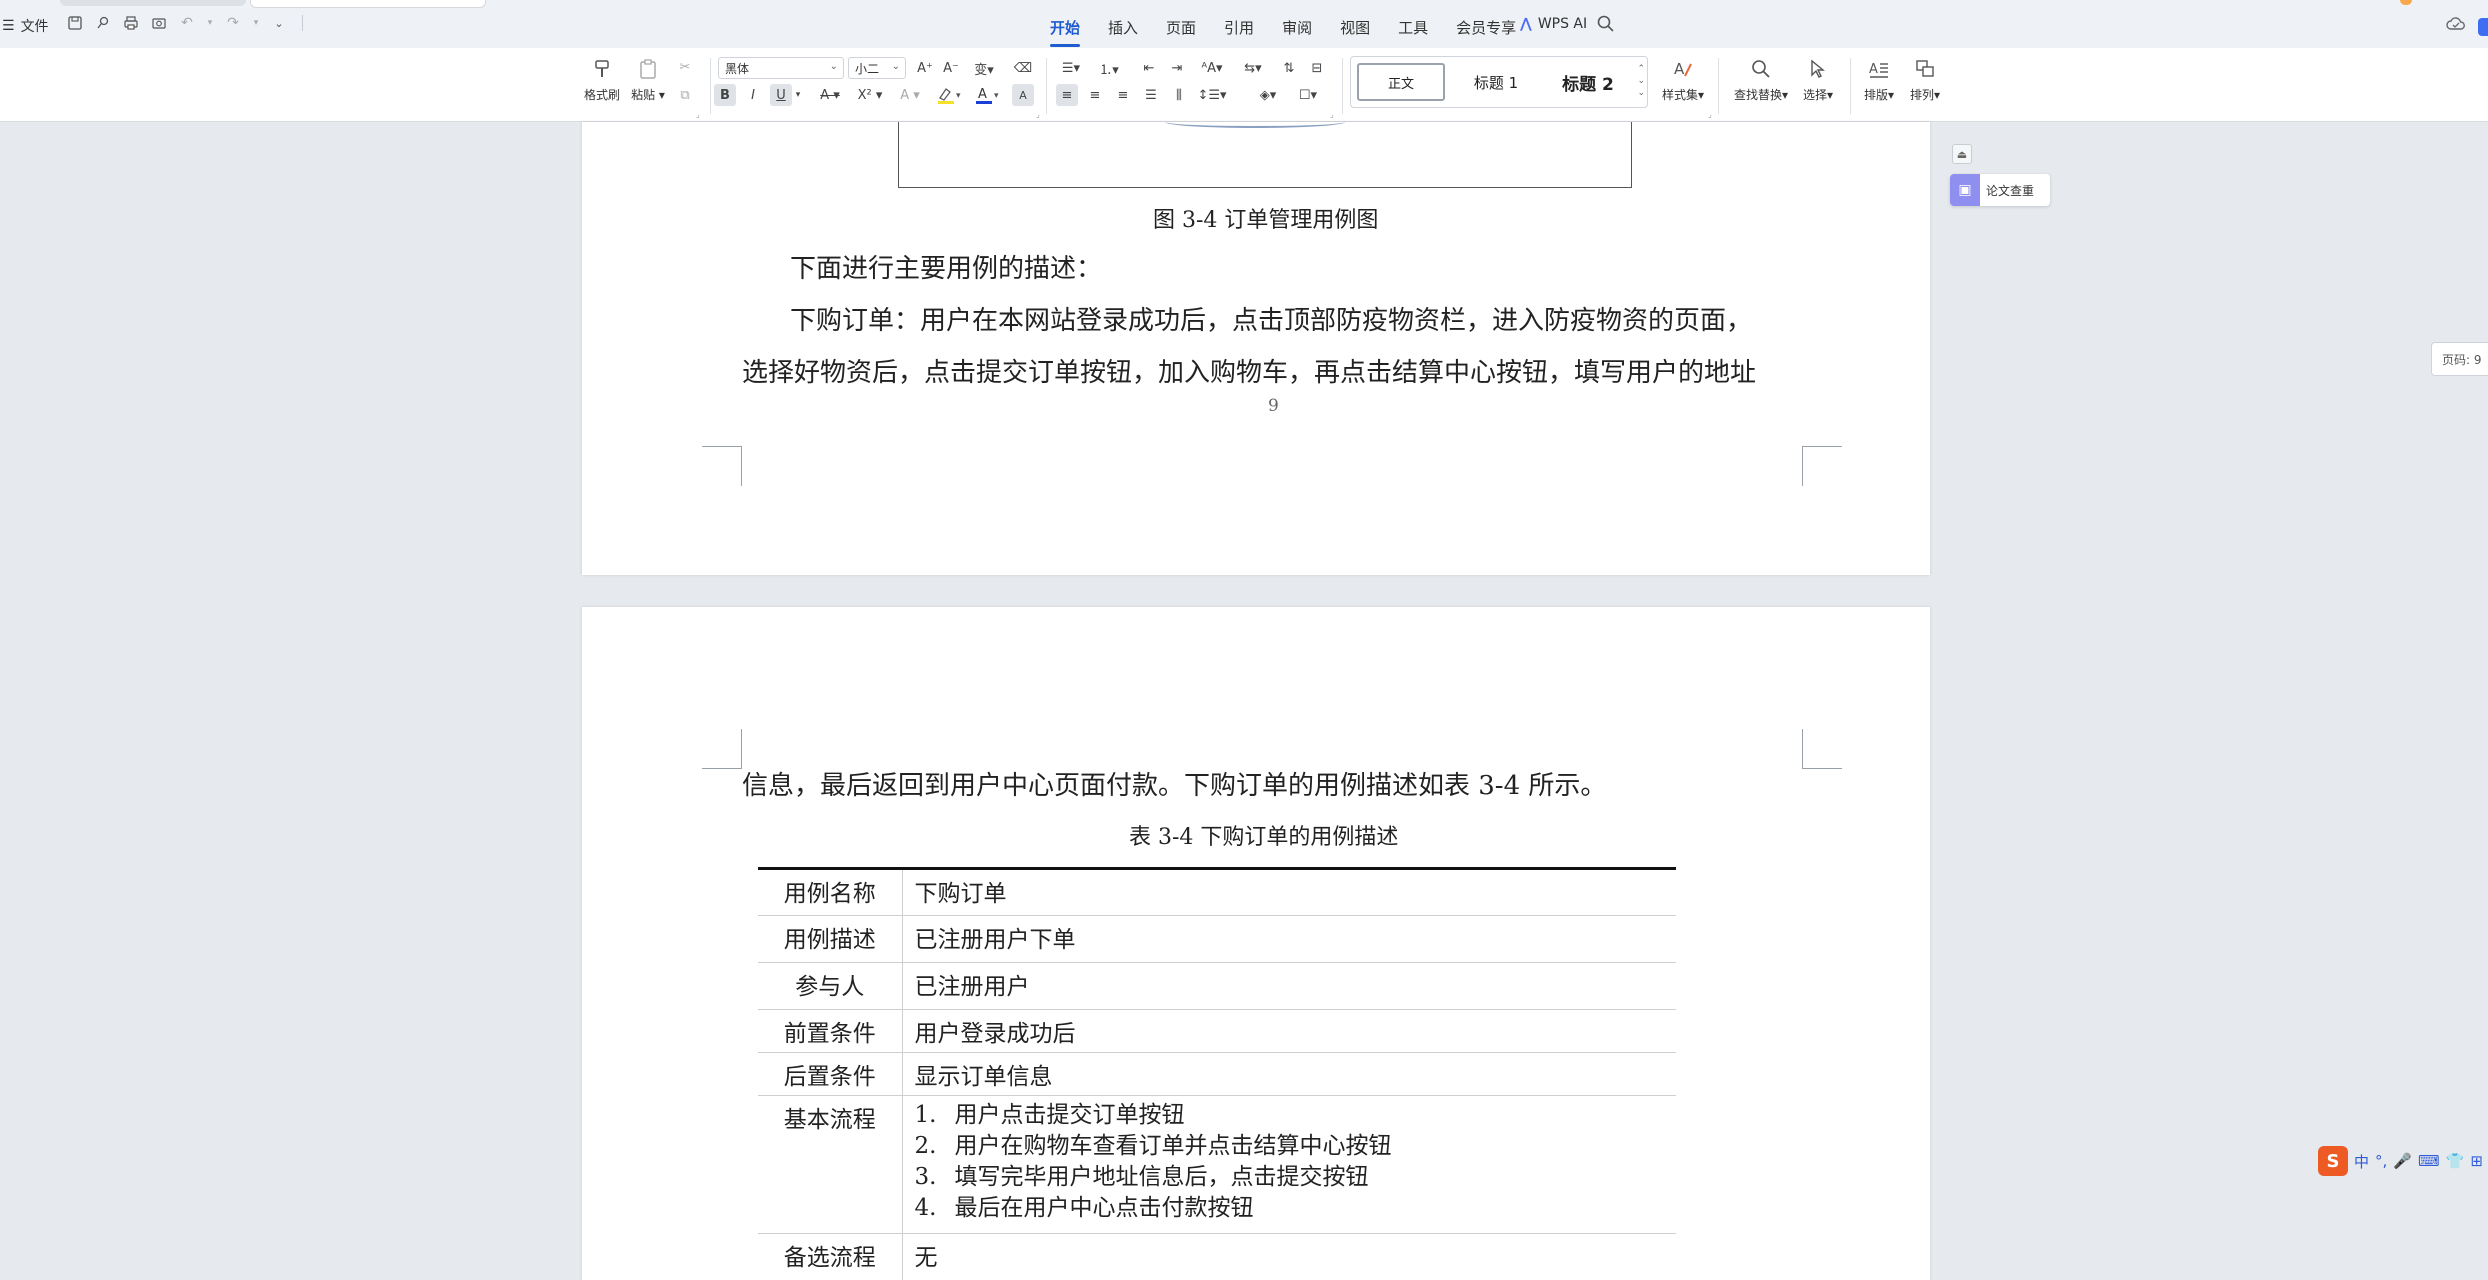 The height and width of the screenshot is (1280, 2488). Describe the element at coordinates (1181, 27) in the screenshot. I see `tab-page: 页面` at that location.